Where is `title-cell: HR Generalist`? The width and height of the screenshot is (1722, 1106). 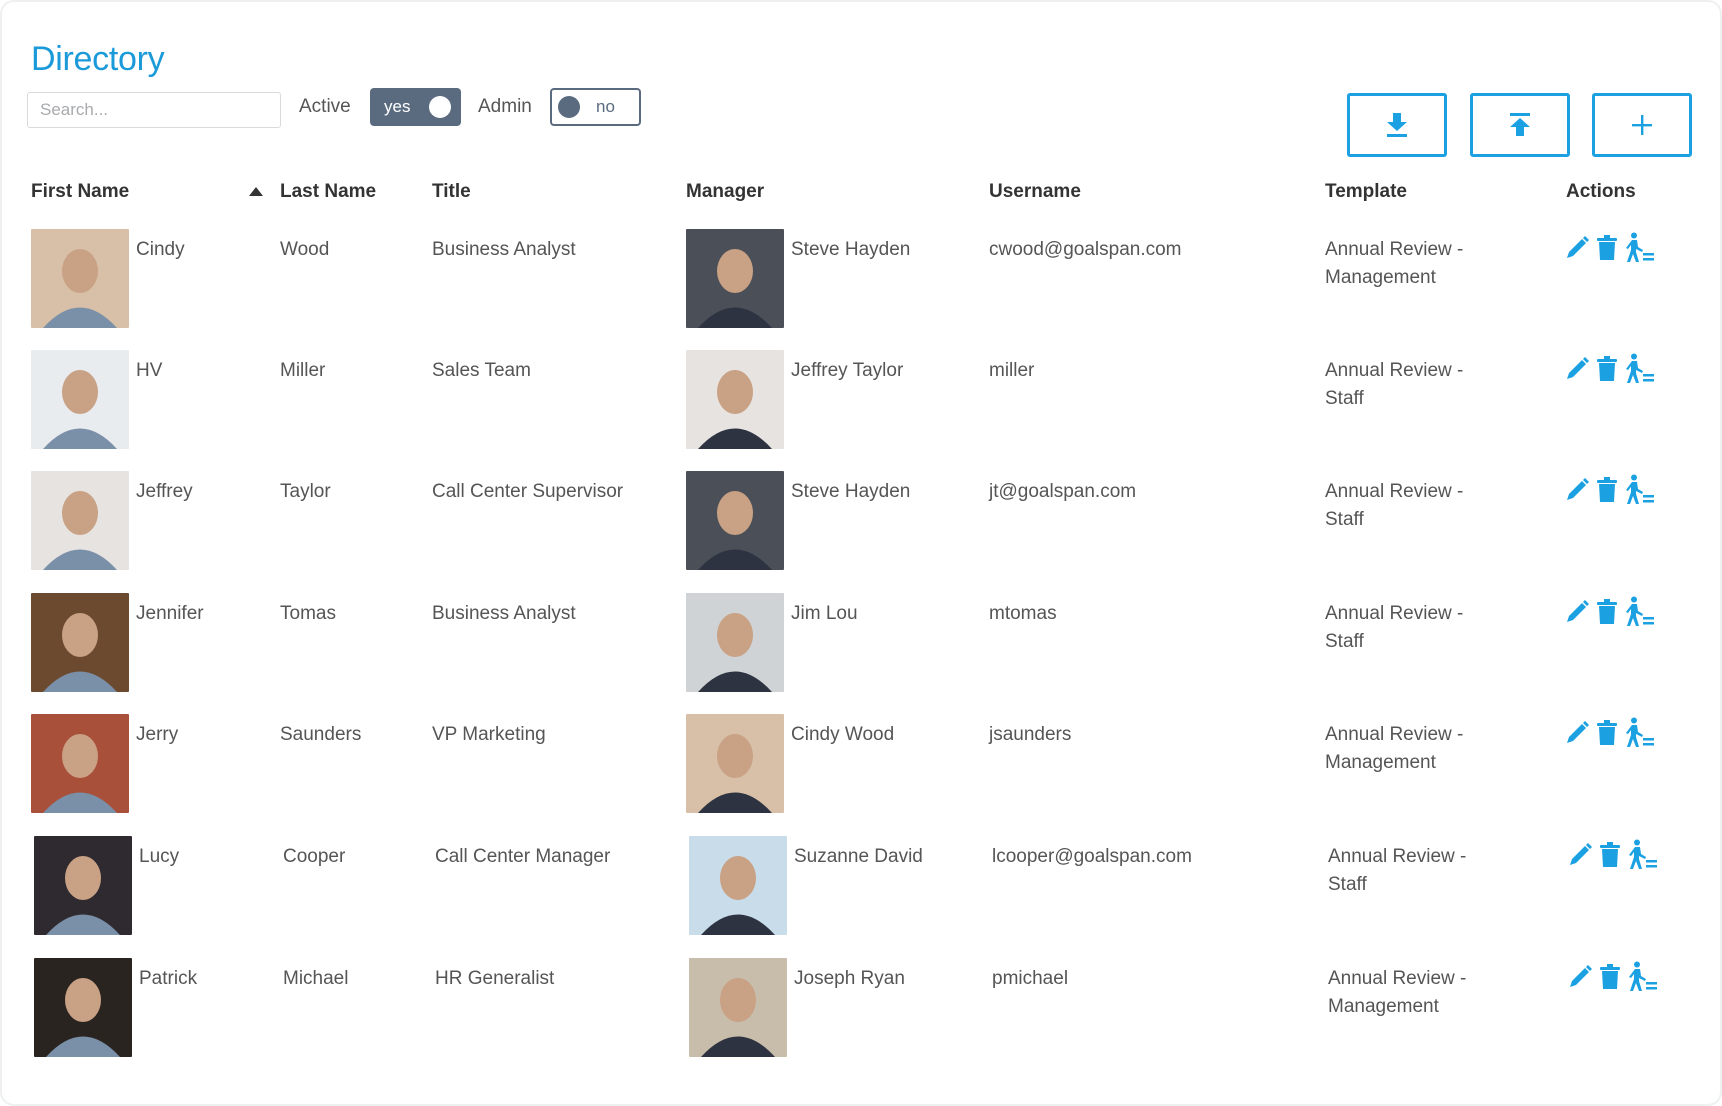
title-cell: HR Generalist is located at coordinates (495, 978).